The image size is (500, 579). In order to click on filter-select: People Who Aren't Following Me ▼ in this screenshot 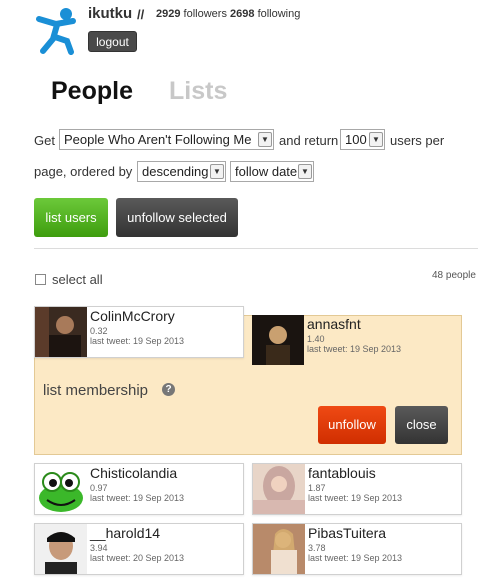, I will do `click(166, 139)`.